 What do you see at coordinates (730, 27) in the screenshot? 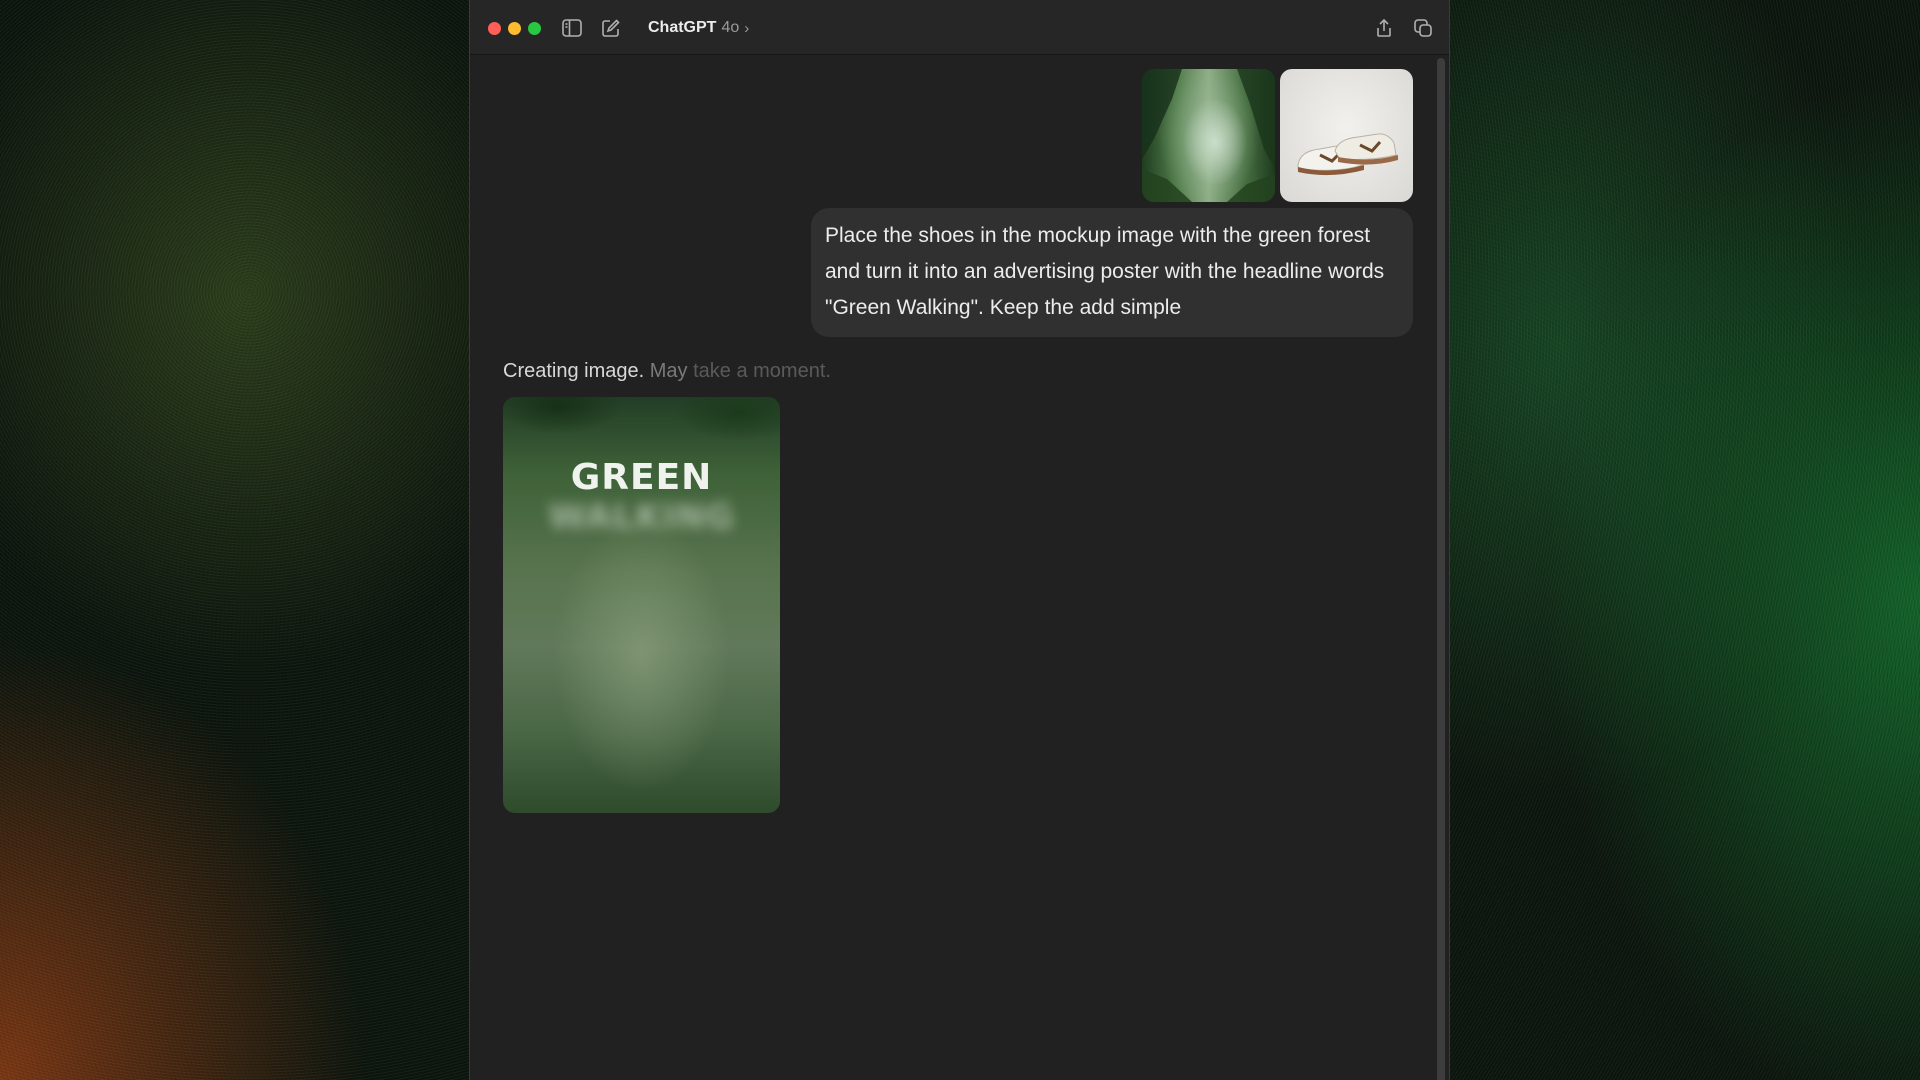
I see `model-version: 4o` at bounding box center [730, 27].